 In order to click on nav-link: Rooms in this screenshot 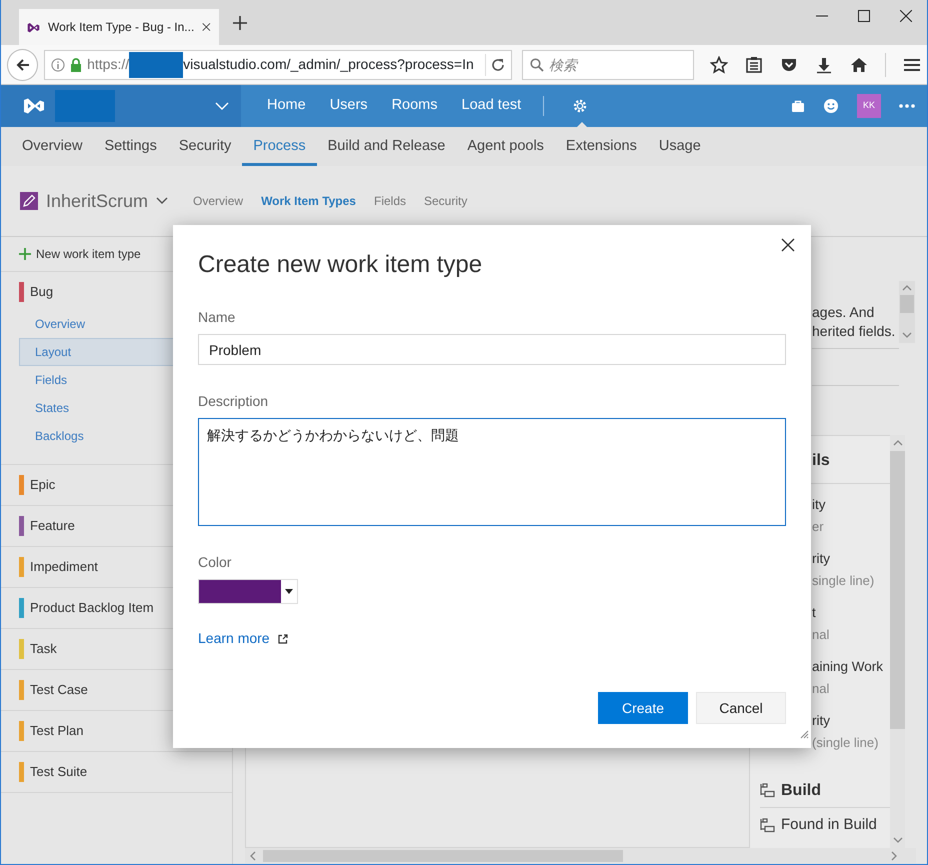, I will do `click(415, 106)`.